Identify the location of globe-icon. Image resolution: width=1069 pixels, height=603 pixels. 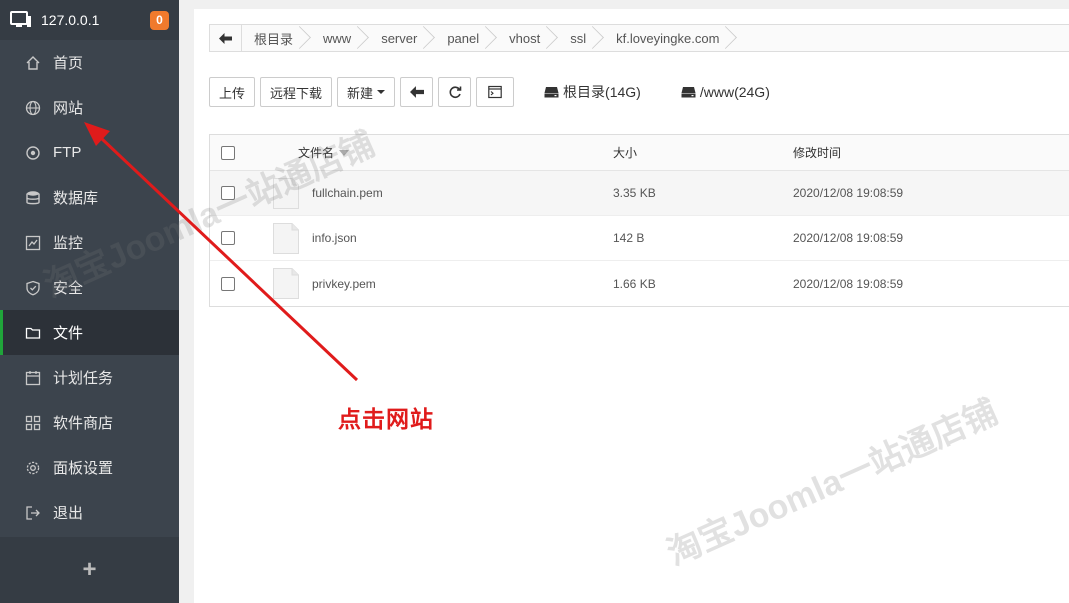
(33, 108).